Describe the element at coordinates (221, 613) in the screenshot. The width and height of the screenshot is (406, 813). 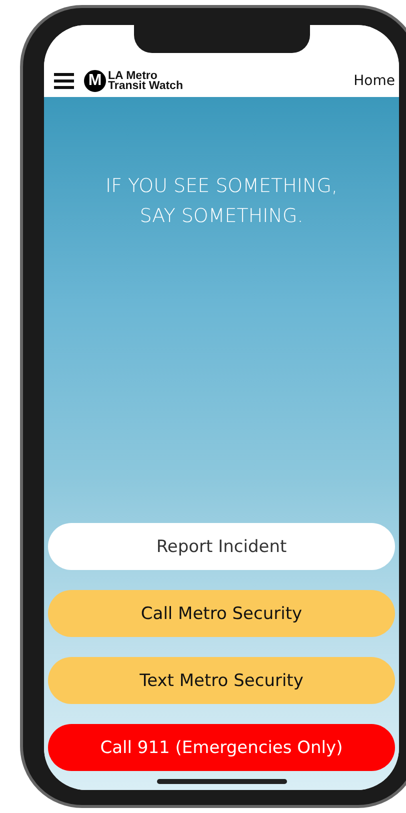
I see `action-button: Call Metro Security` at that location.